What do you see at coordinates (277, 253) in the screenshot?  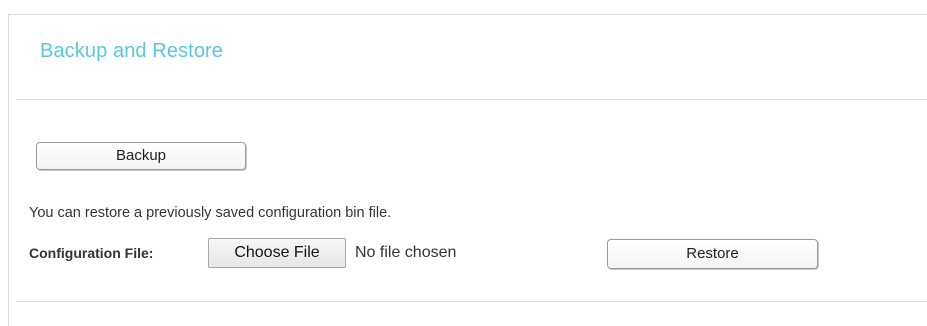 I see `choose-file-button: Choose File` at bounding box center [277, 253].